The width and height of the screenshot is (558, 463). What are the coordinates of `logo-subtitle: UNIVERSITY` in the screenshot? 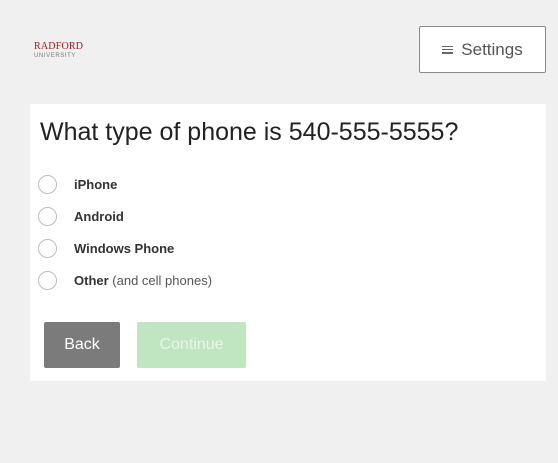 It's located at (55, 56).